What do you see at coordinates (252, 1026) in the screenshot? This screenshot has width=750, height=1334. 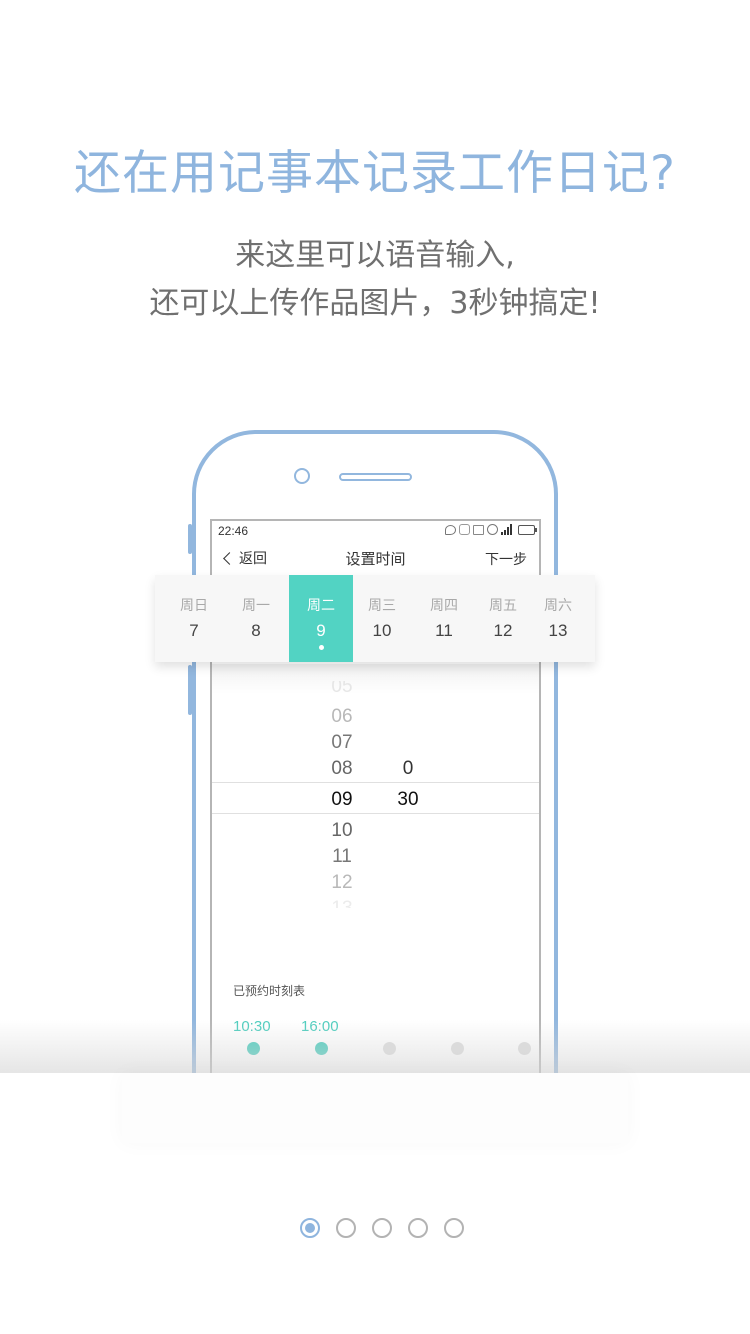 I see `slot-time: 10:30` at bounding box center [252, 1026].